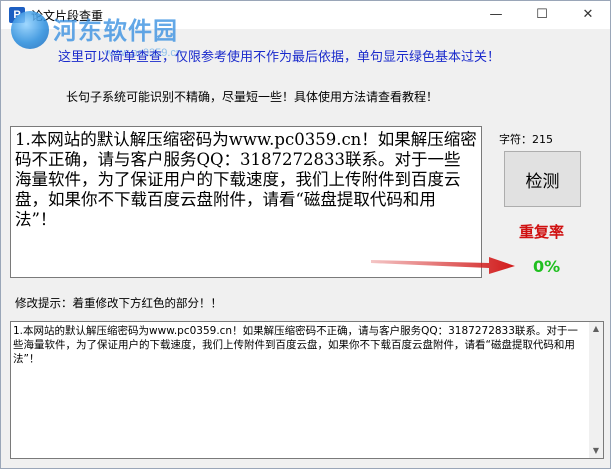  What do you see at coordinates (542, 232) in the screenshot?
I see `repeat-rate-label: 重复率` at bounding box center [542, 232].